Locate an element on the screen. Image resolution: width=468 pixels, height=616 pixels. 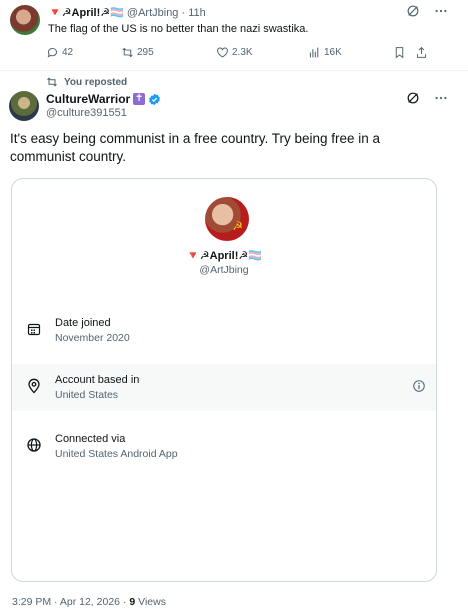
info-label: Account based in is located at coordinates (97, 380).